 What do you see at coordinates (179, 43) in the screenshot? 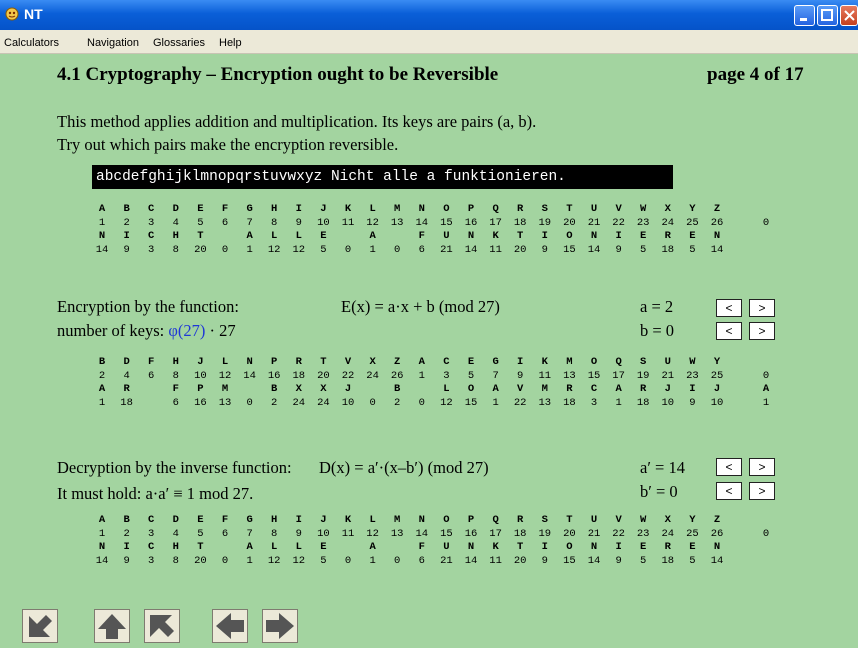
I see `menu-glossaries: Glossaries` at bounding box center [179, 43].